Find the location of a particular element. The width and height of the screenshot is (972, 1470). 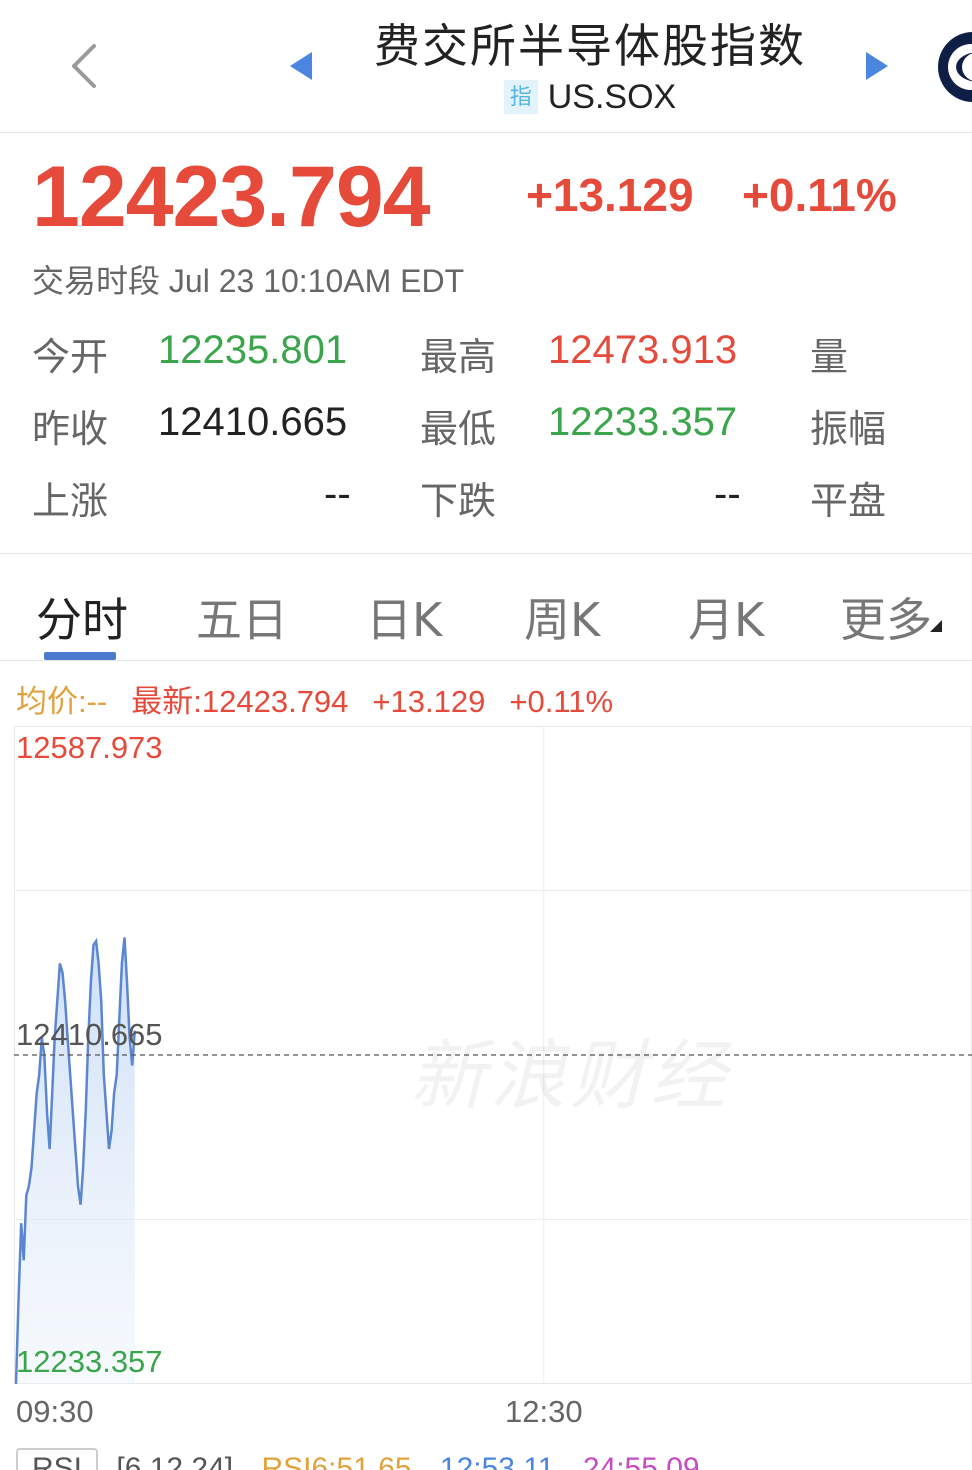

tab-daily-k: 日K is located at coordinates (404, 617).